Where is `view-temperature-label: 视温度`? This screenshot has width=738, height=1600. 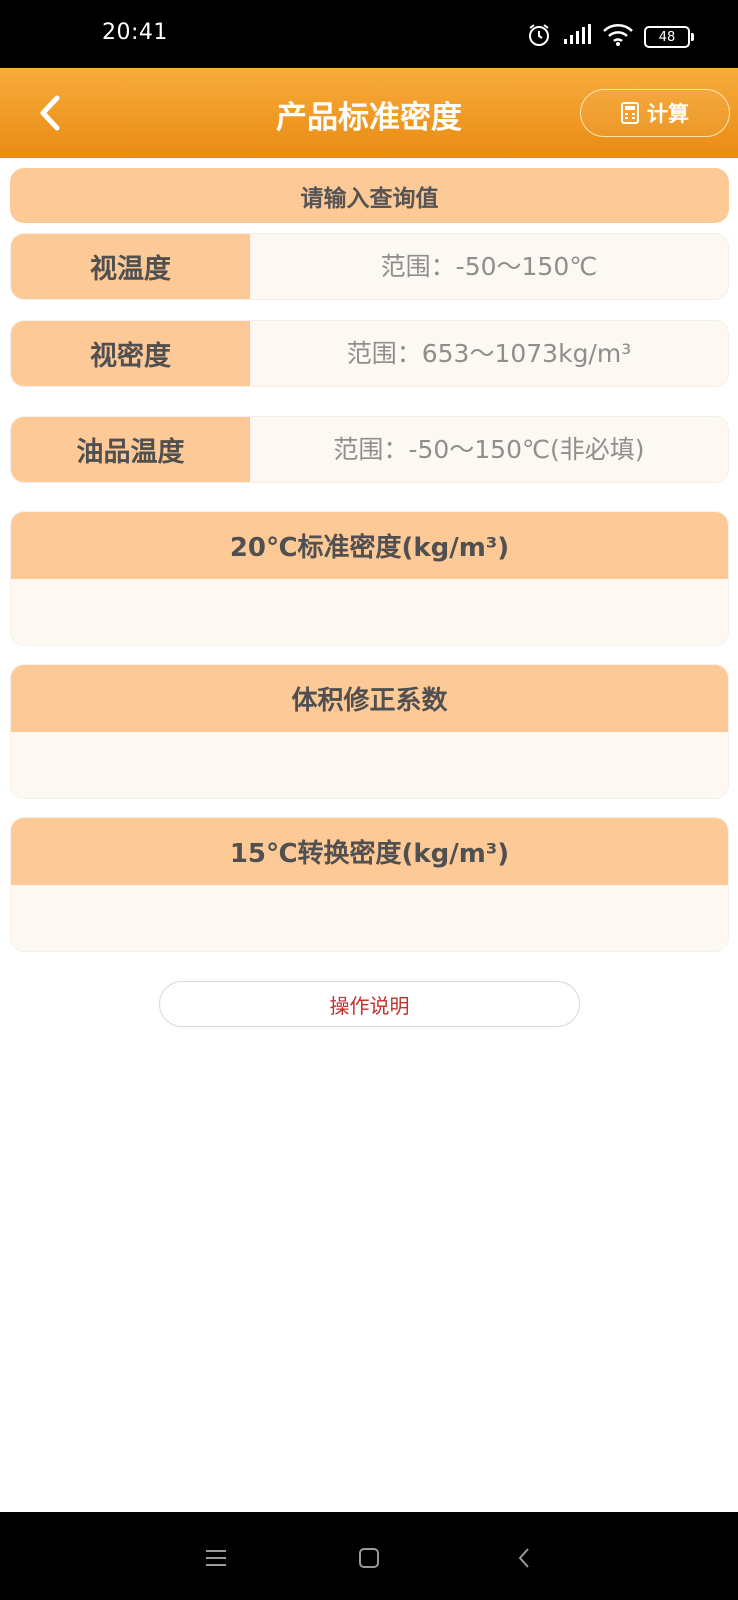
view-temperature-label: 视温度 is located at coordinates (130, 266).